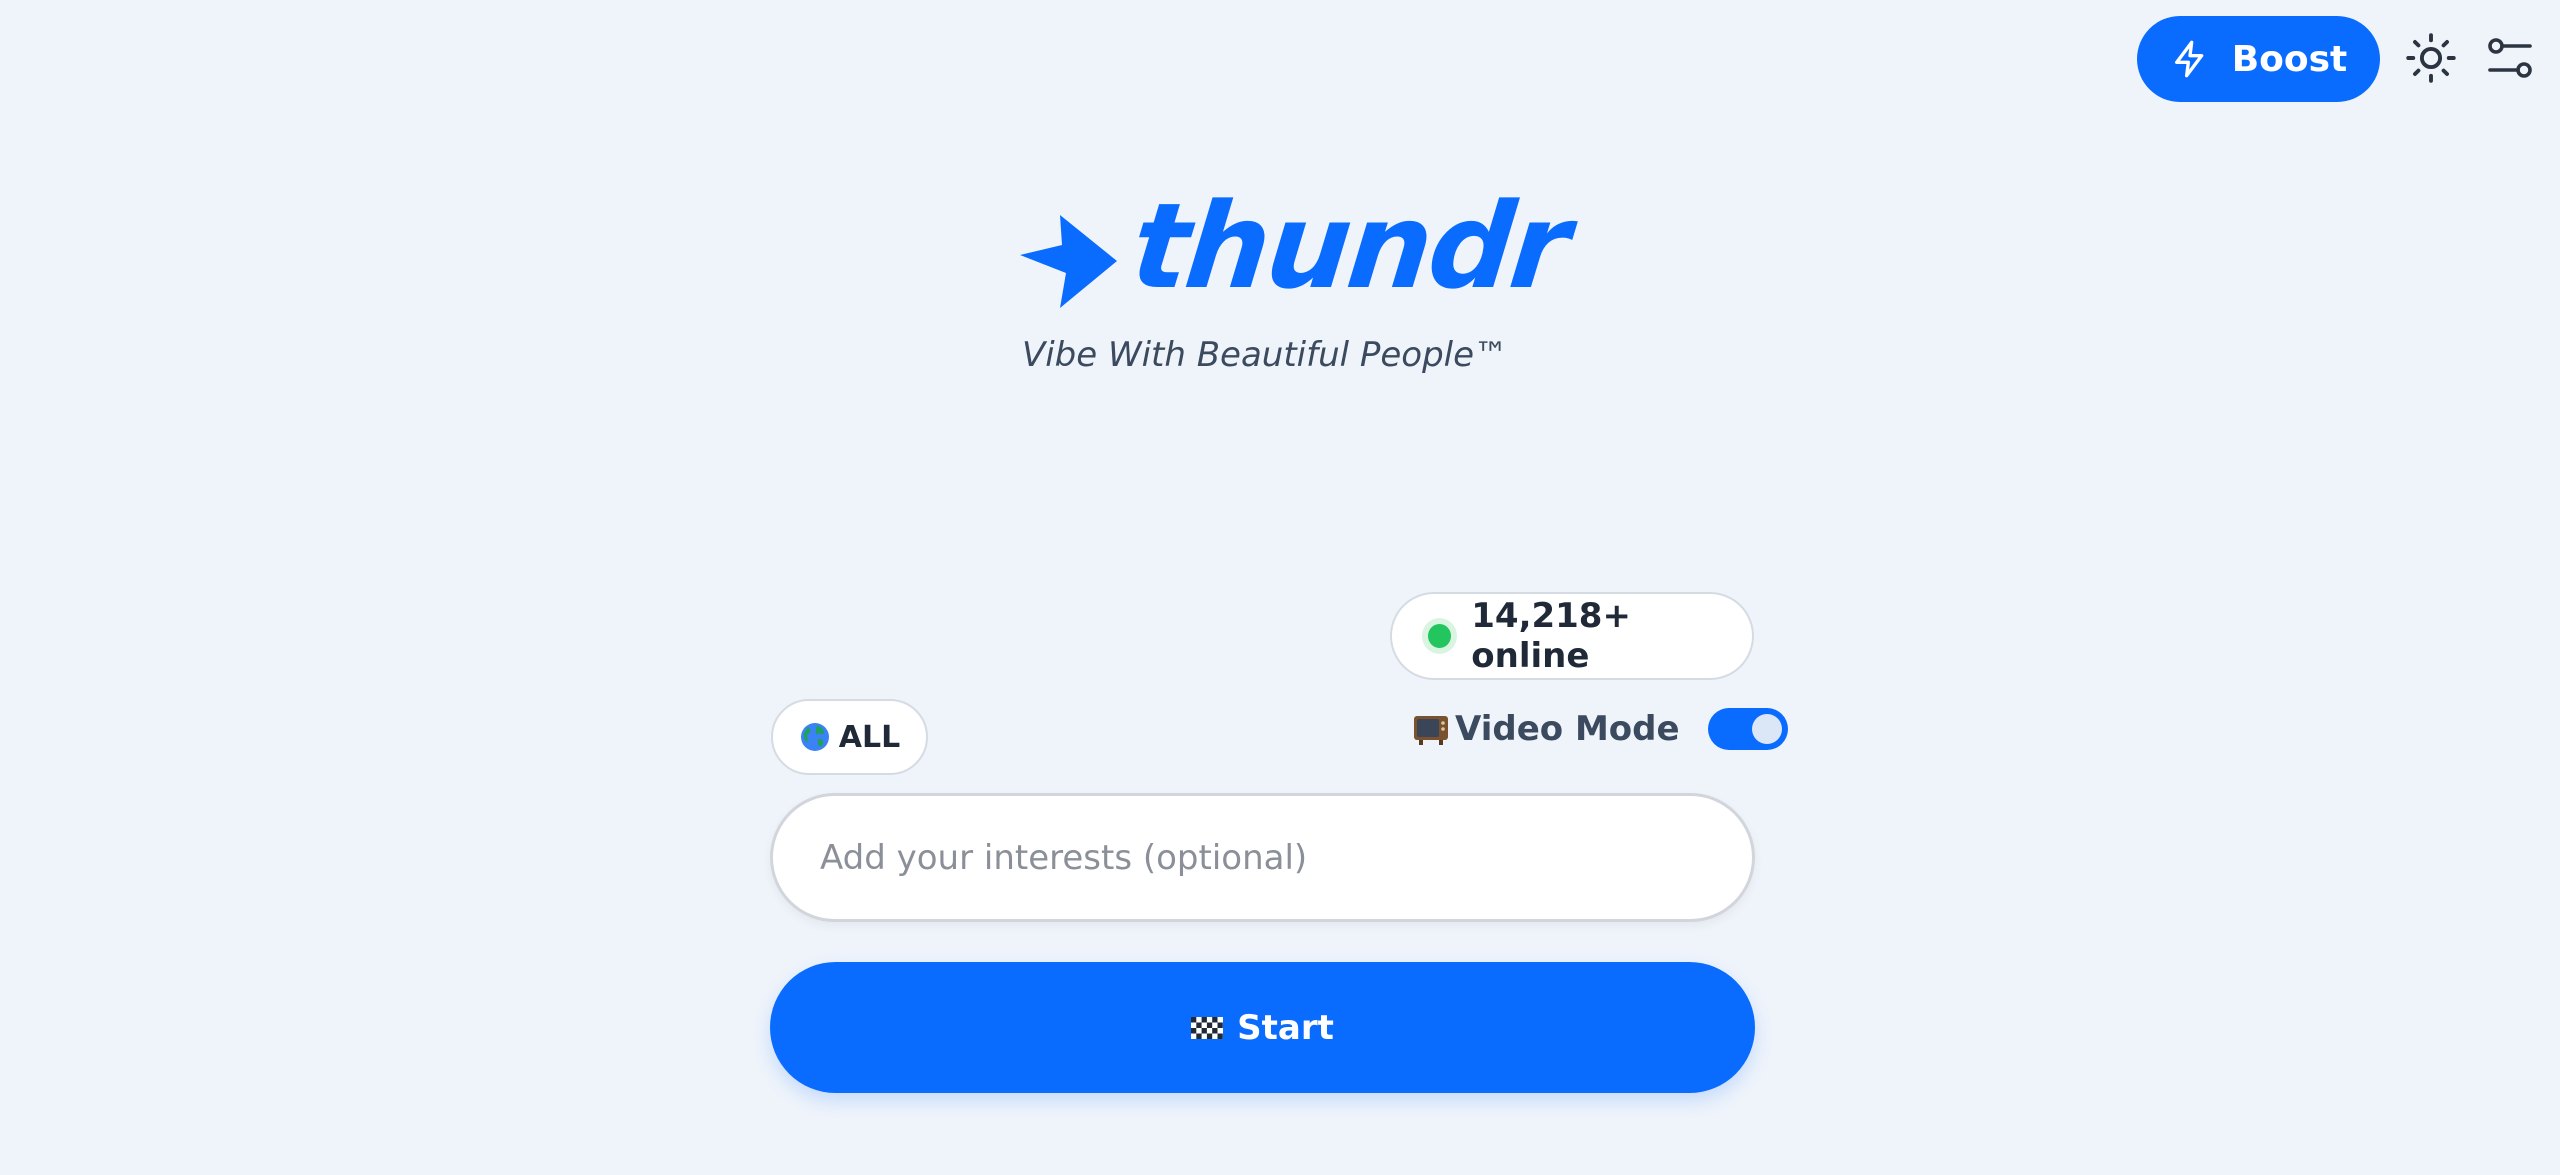  I want to click on video-mode-control: Video Mode, so click(1600, 729).